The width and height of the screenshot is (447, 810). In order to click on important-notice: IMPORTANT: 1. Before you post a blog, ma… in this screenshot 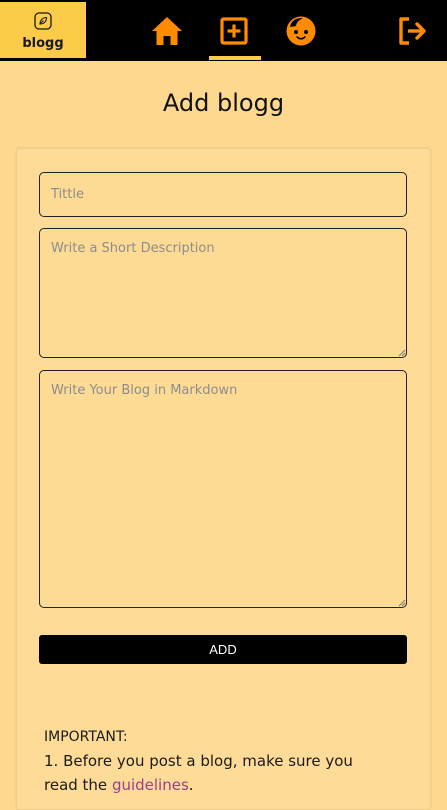, I will do `click(229, 762)`.